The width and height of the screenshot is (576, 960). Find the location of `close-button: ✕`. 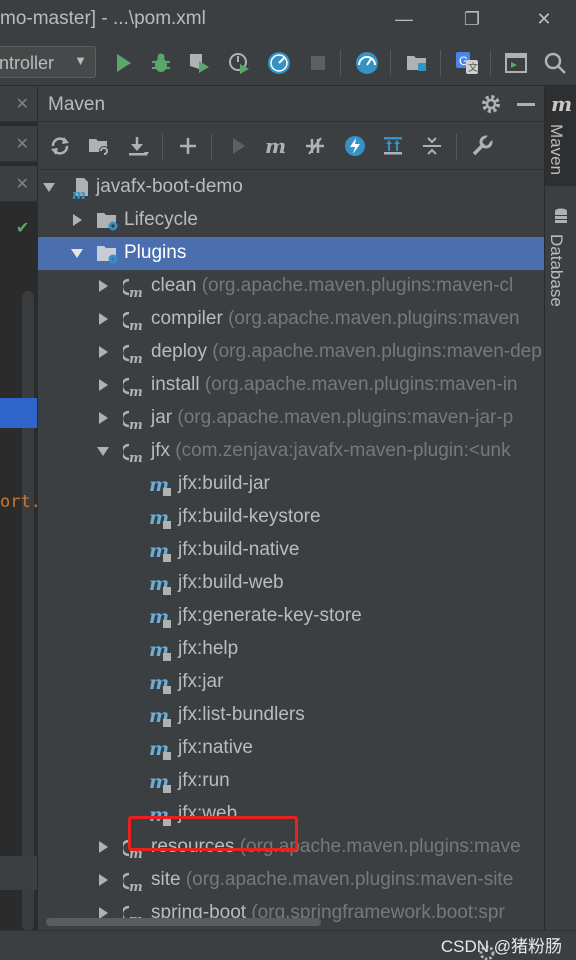

close-button: ✕ is located at coordinates (544, 19).